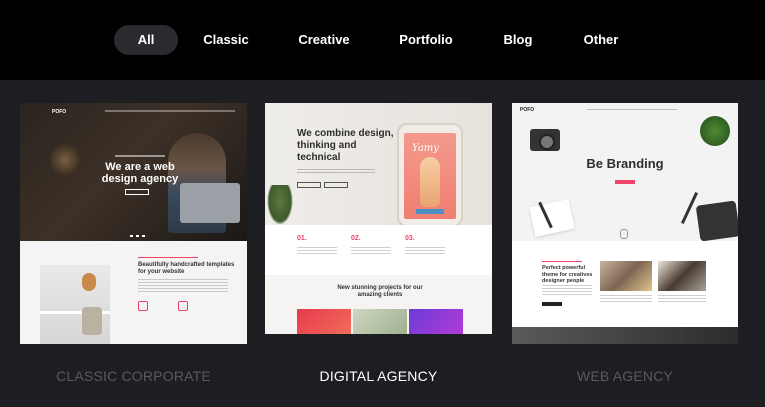  What do you see at coordinates (146, 40) in the screenshot?
I see `filter-all: All` at bounding box center [146, 40].